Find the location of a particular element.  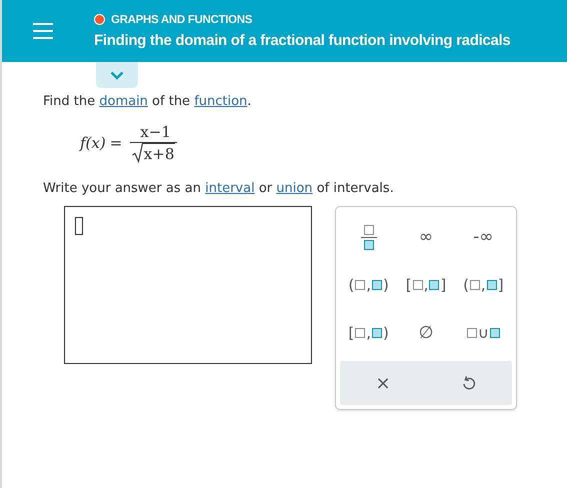

interval-button: ( , ) is located at coordinates (369, 285).